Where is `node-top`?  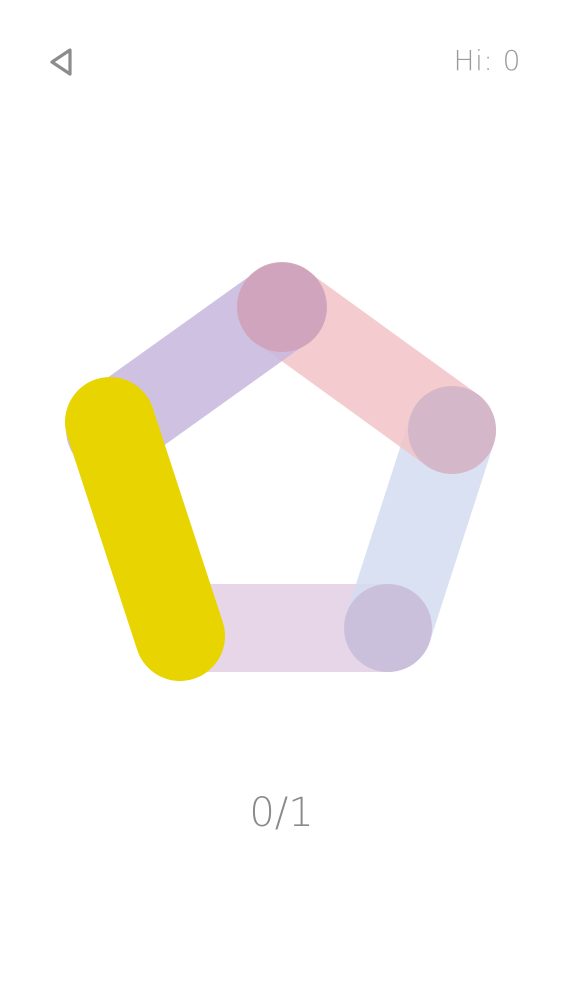
node-top is located at coordinates (282, 307).